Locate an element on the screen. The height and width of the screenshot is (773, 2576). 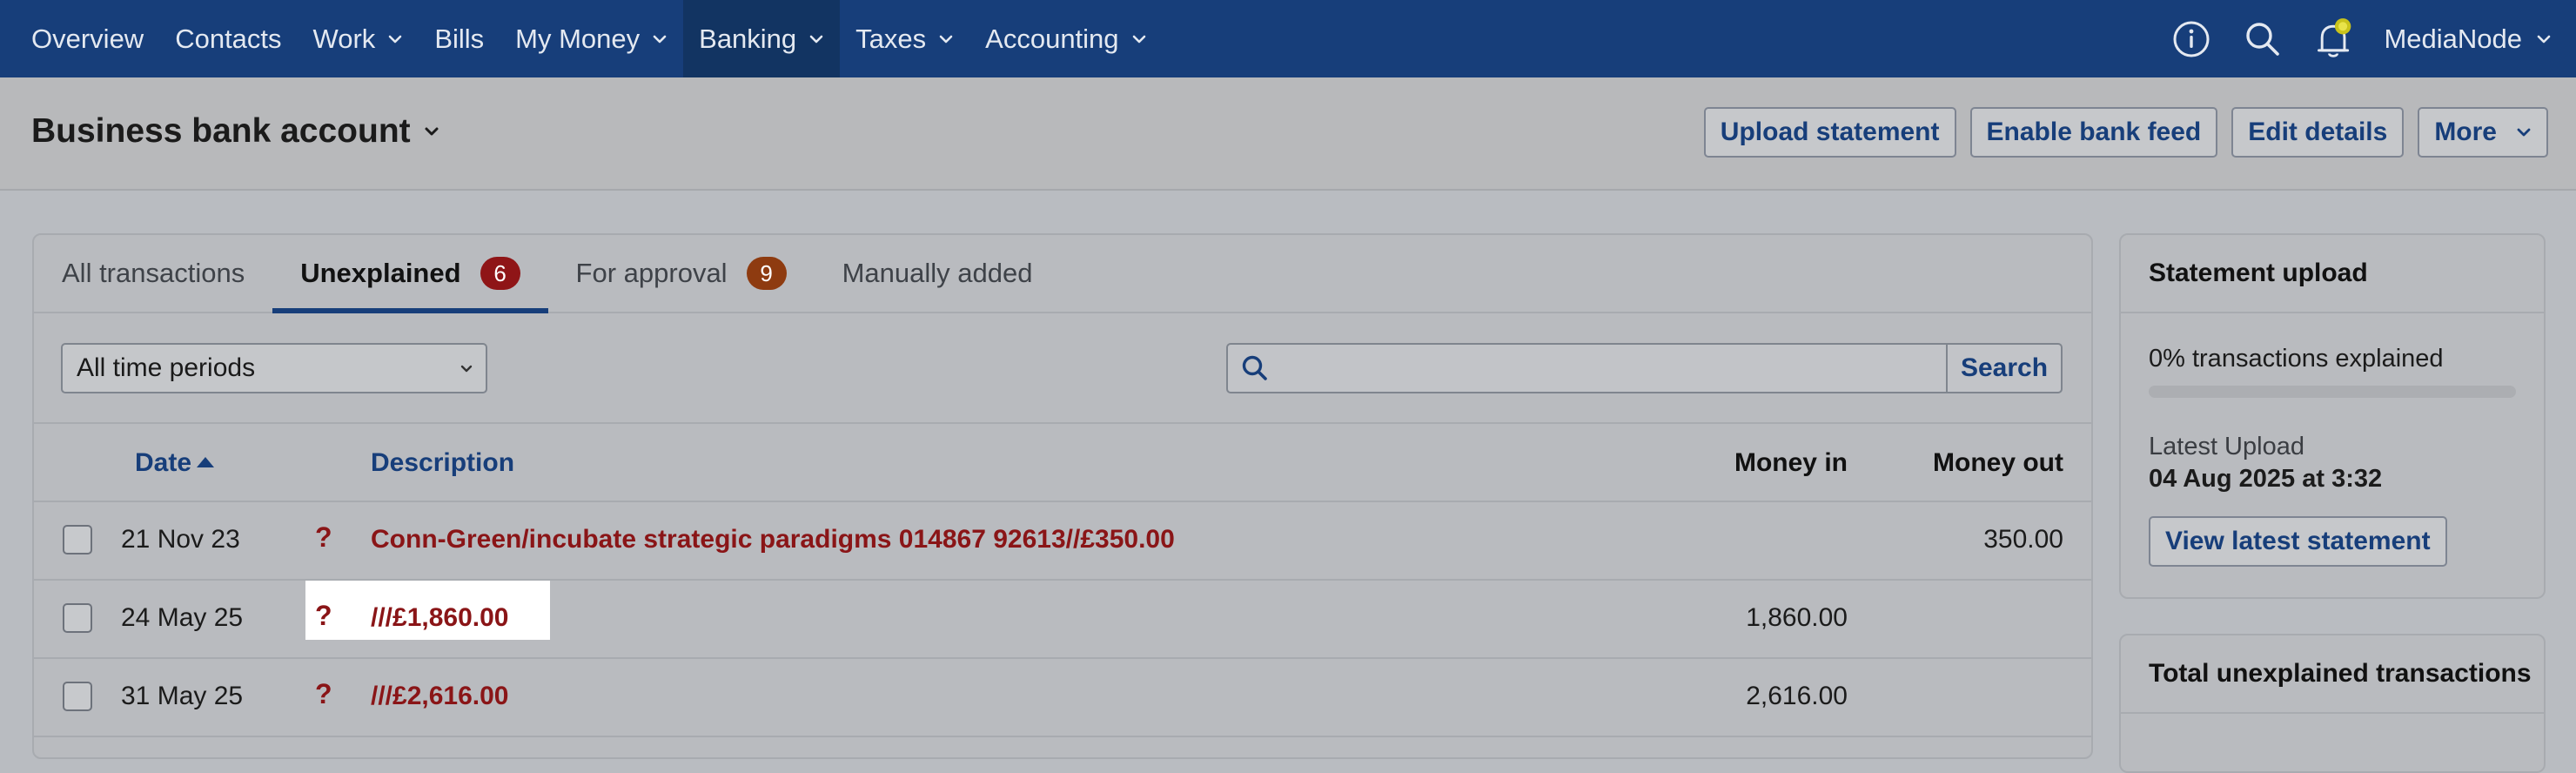
row-description: ///£2,616.00 is located at coordinates (439, 696).